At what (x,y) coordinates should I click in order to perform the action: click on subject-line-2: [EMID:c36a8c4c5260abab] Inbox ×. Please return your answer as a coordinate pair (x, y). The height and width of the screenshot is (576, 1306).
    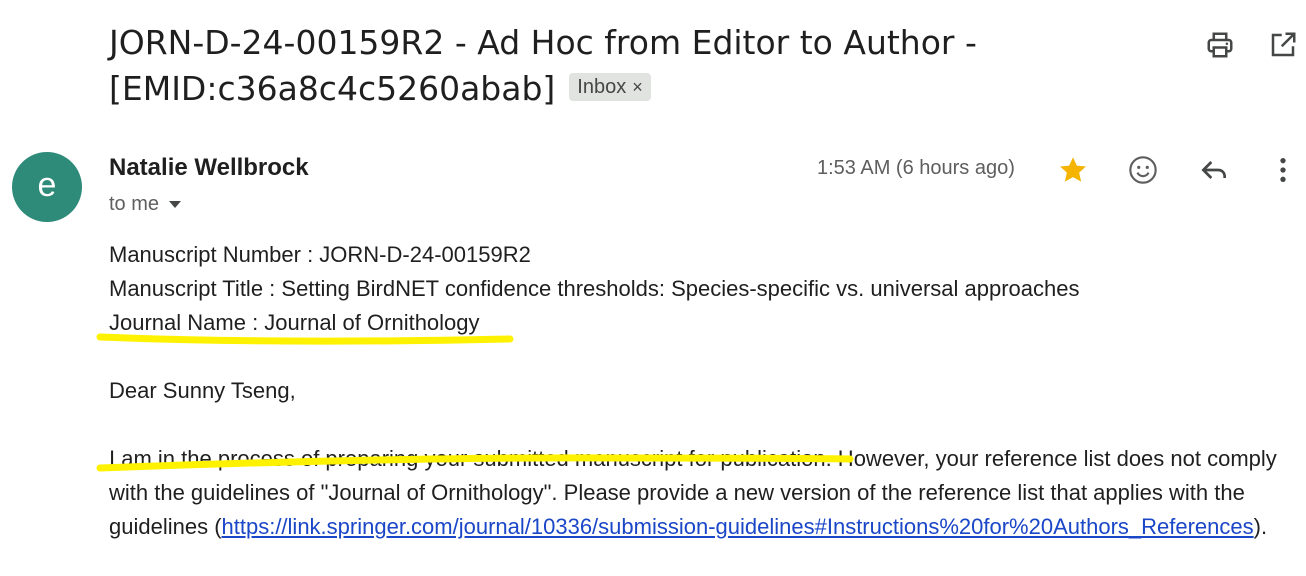
    Looking at the image, I should click on (609, 89).